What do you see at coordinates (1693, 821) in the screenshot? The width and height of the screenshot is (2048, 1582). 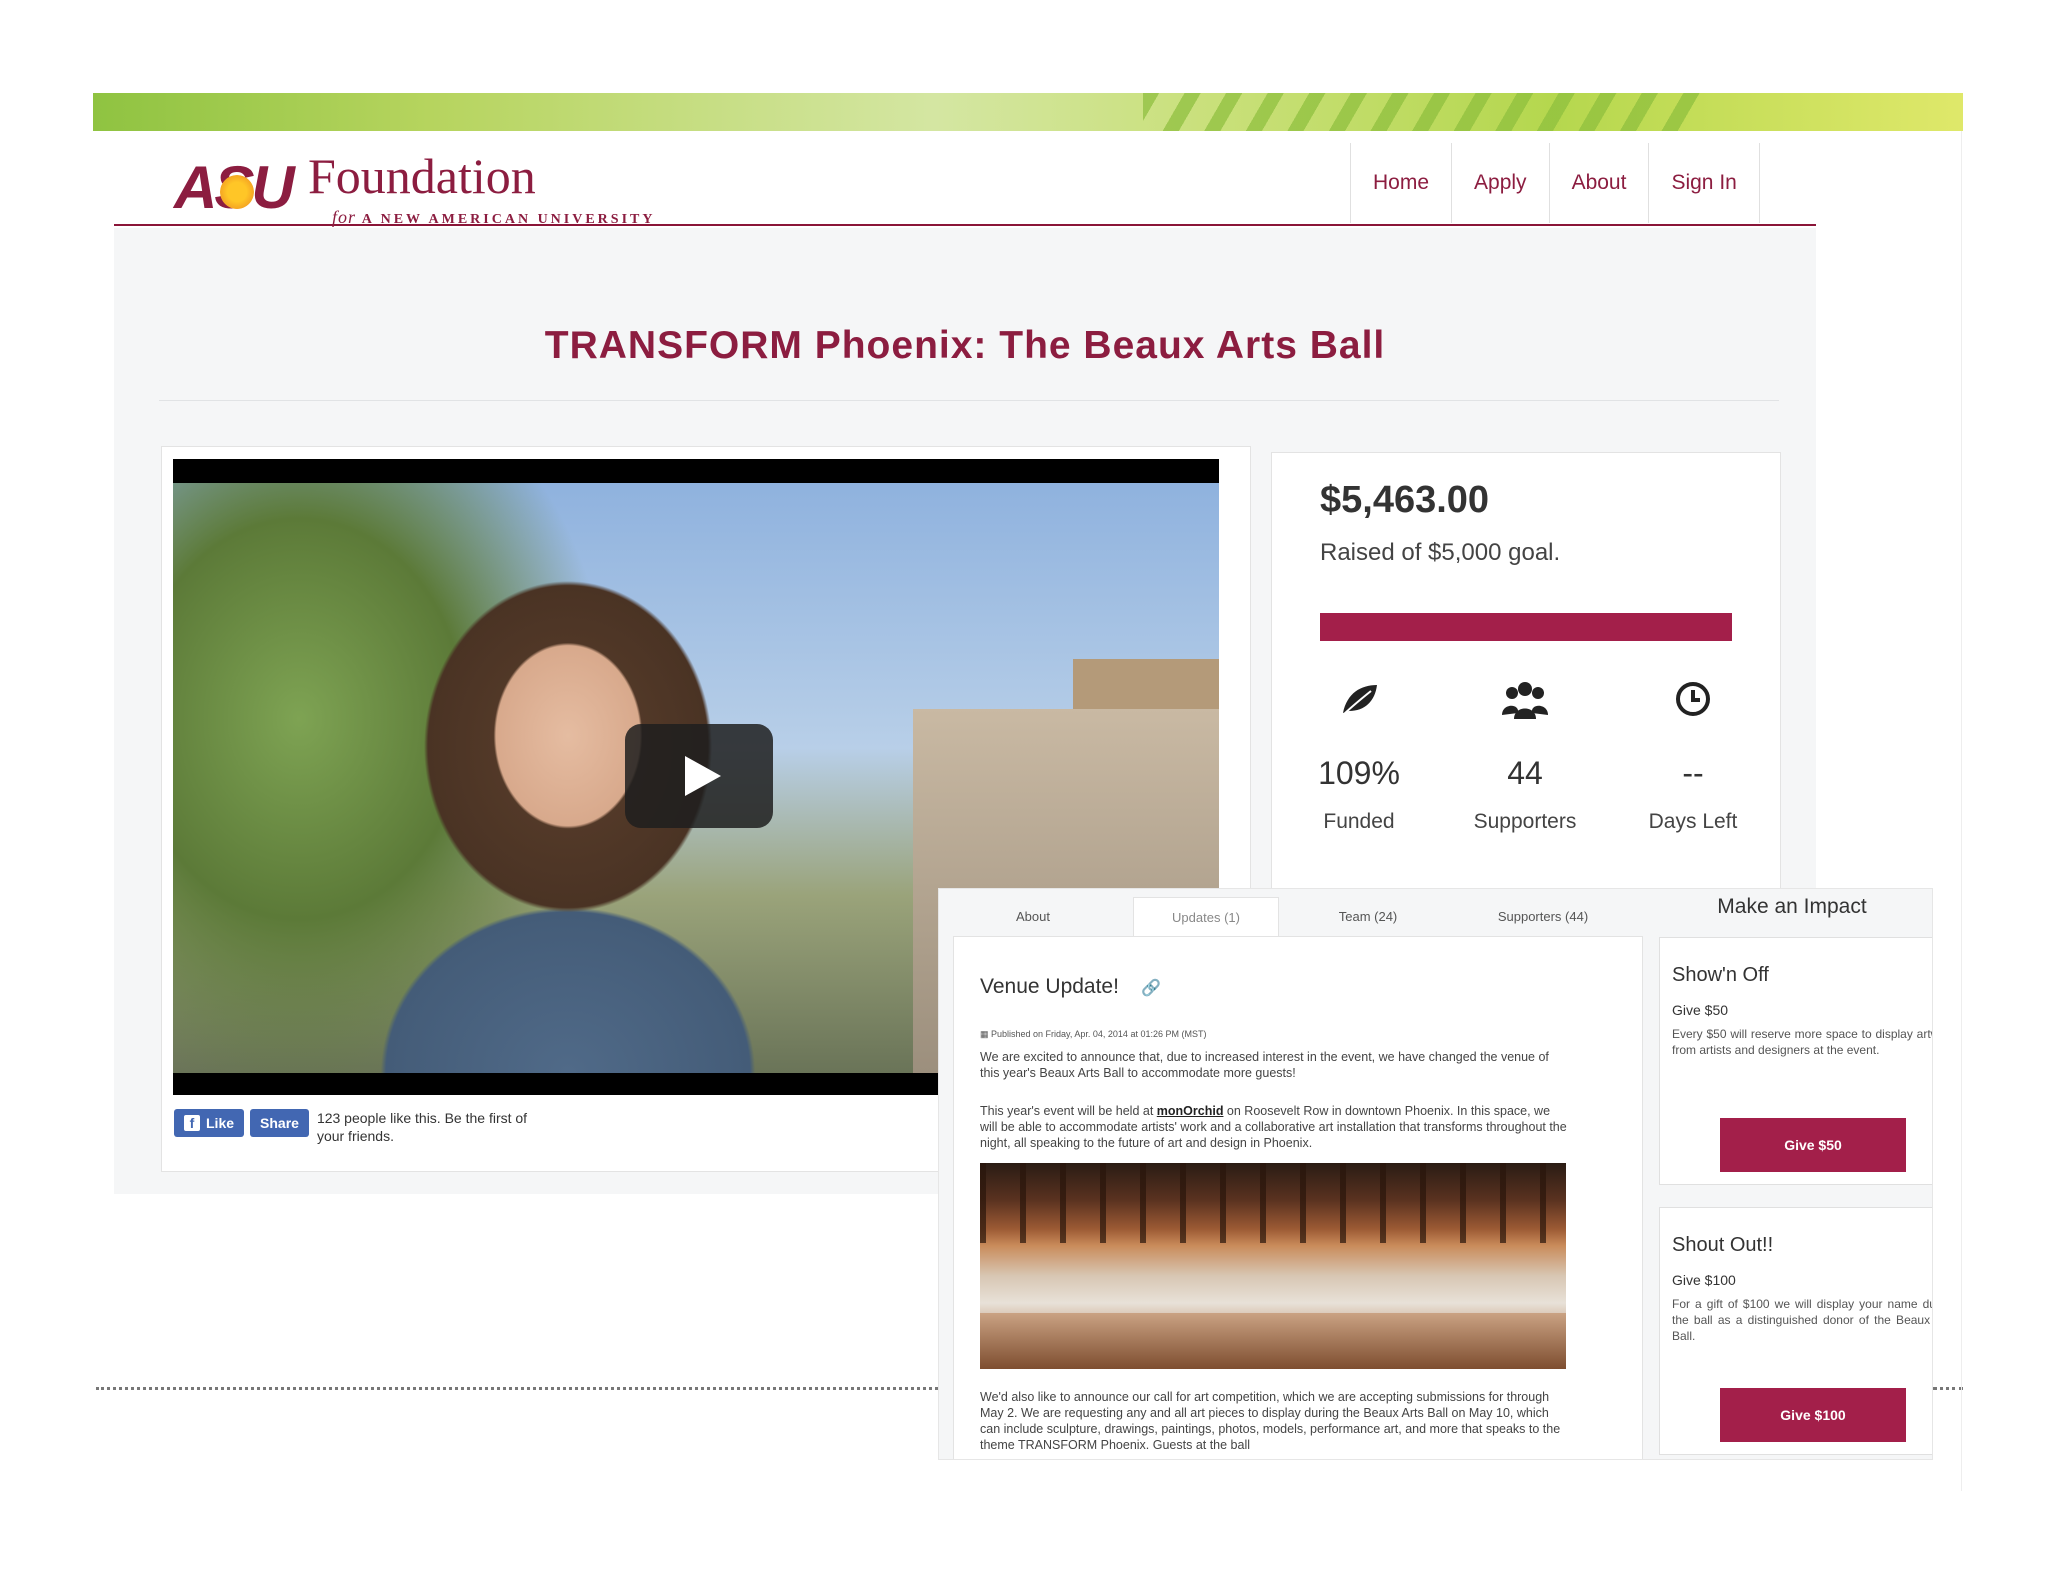 I see `stat-label: Days Left` at bounding box center [1693, 821].